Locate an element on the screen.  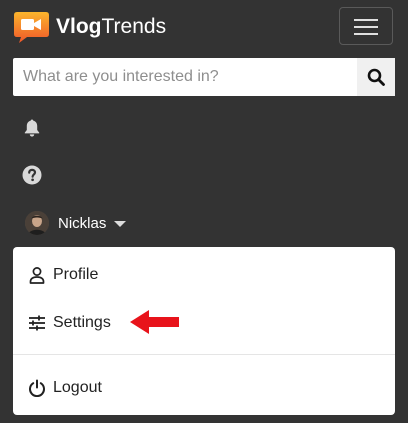
search-button is located at coordinates (376, 77).